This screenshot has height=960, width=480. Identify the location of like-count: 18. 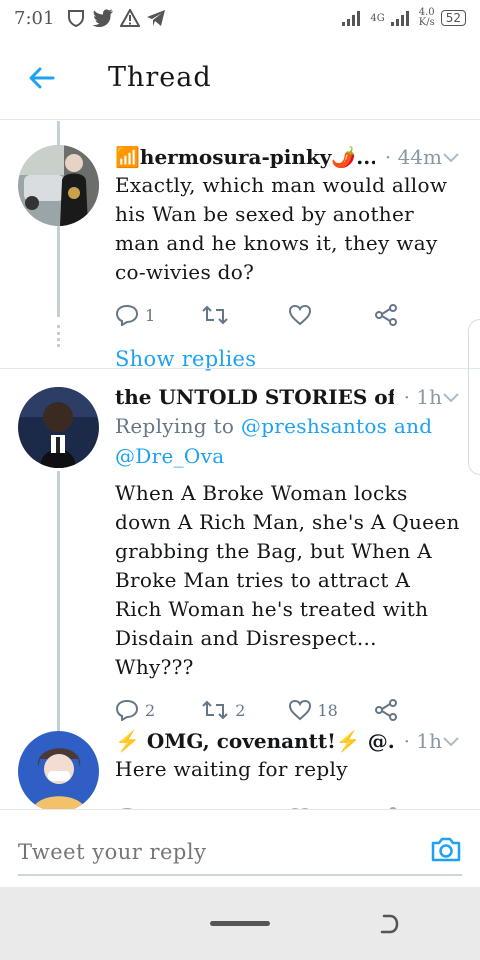
(327, 710).